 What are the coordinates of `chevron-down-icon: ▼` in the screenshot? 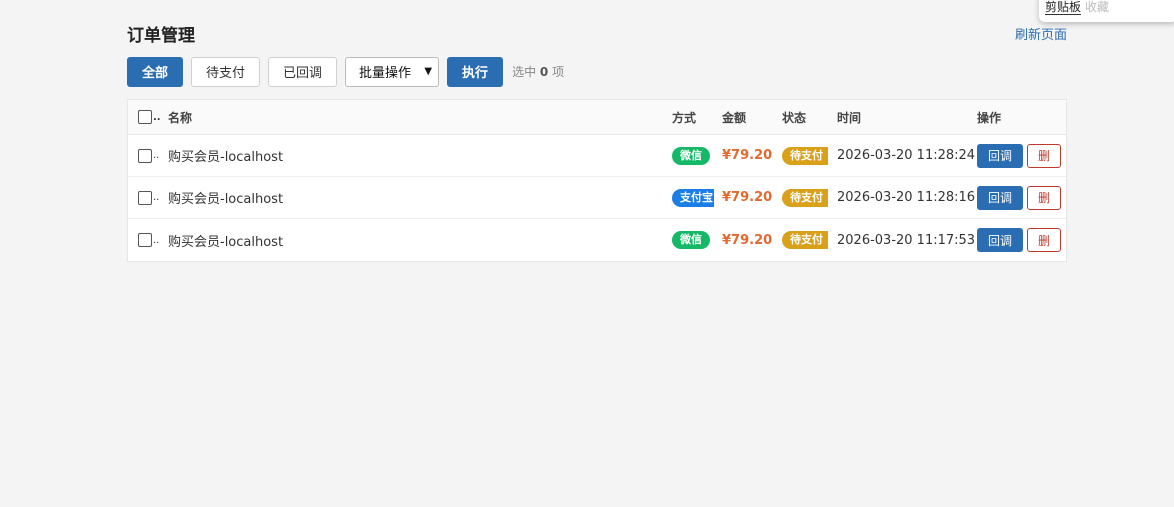 It's located at (428, 71).